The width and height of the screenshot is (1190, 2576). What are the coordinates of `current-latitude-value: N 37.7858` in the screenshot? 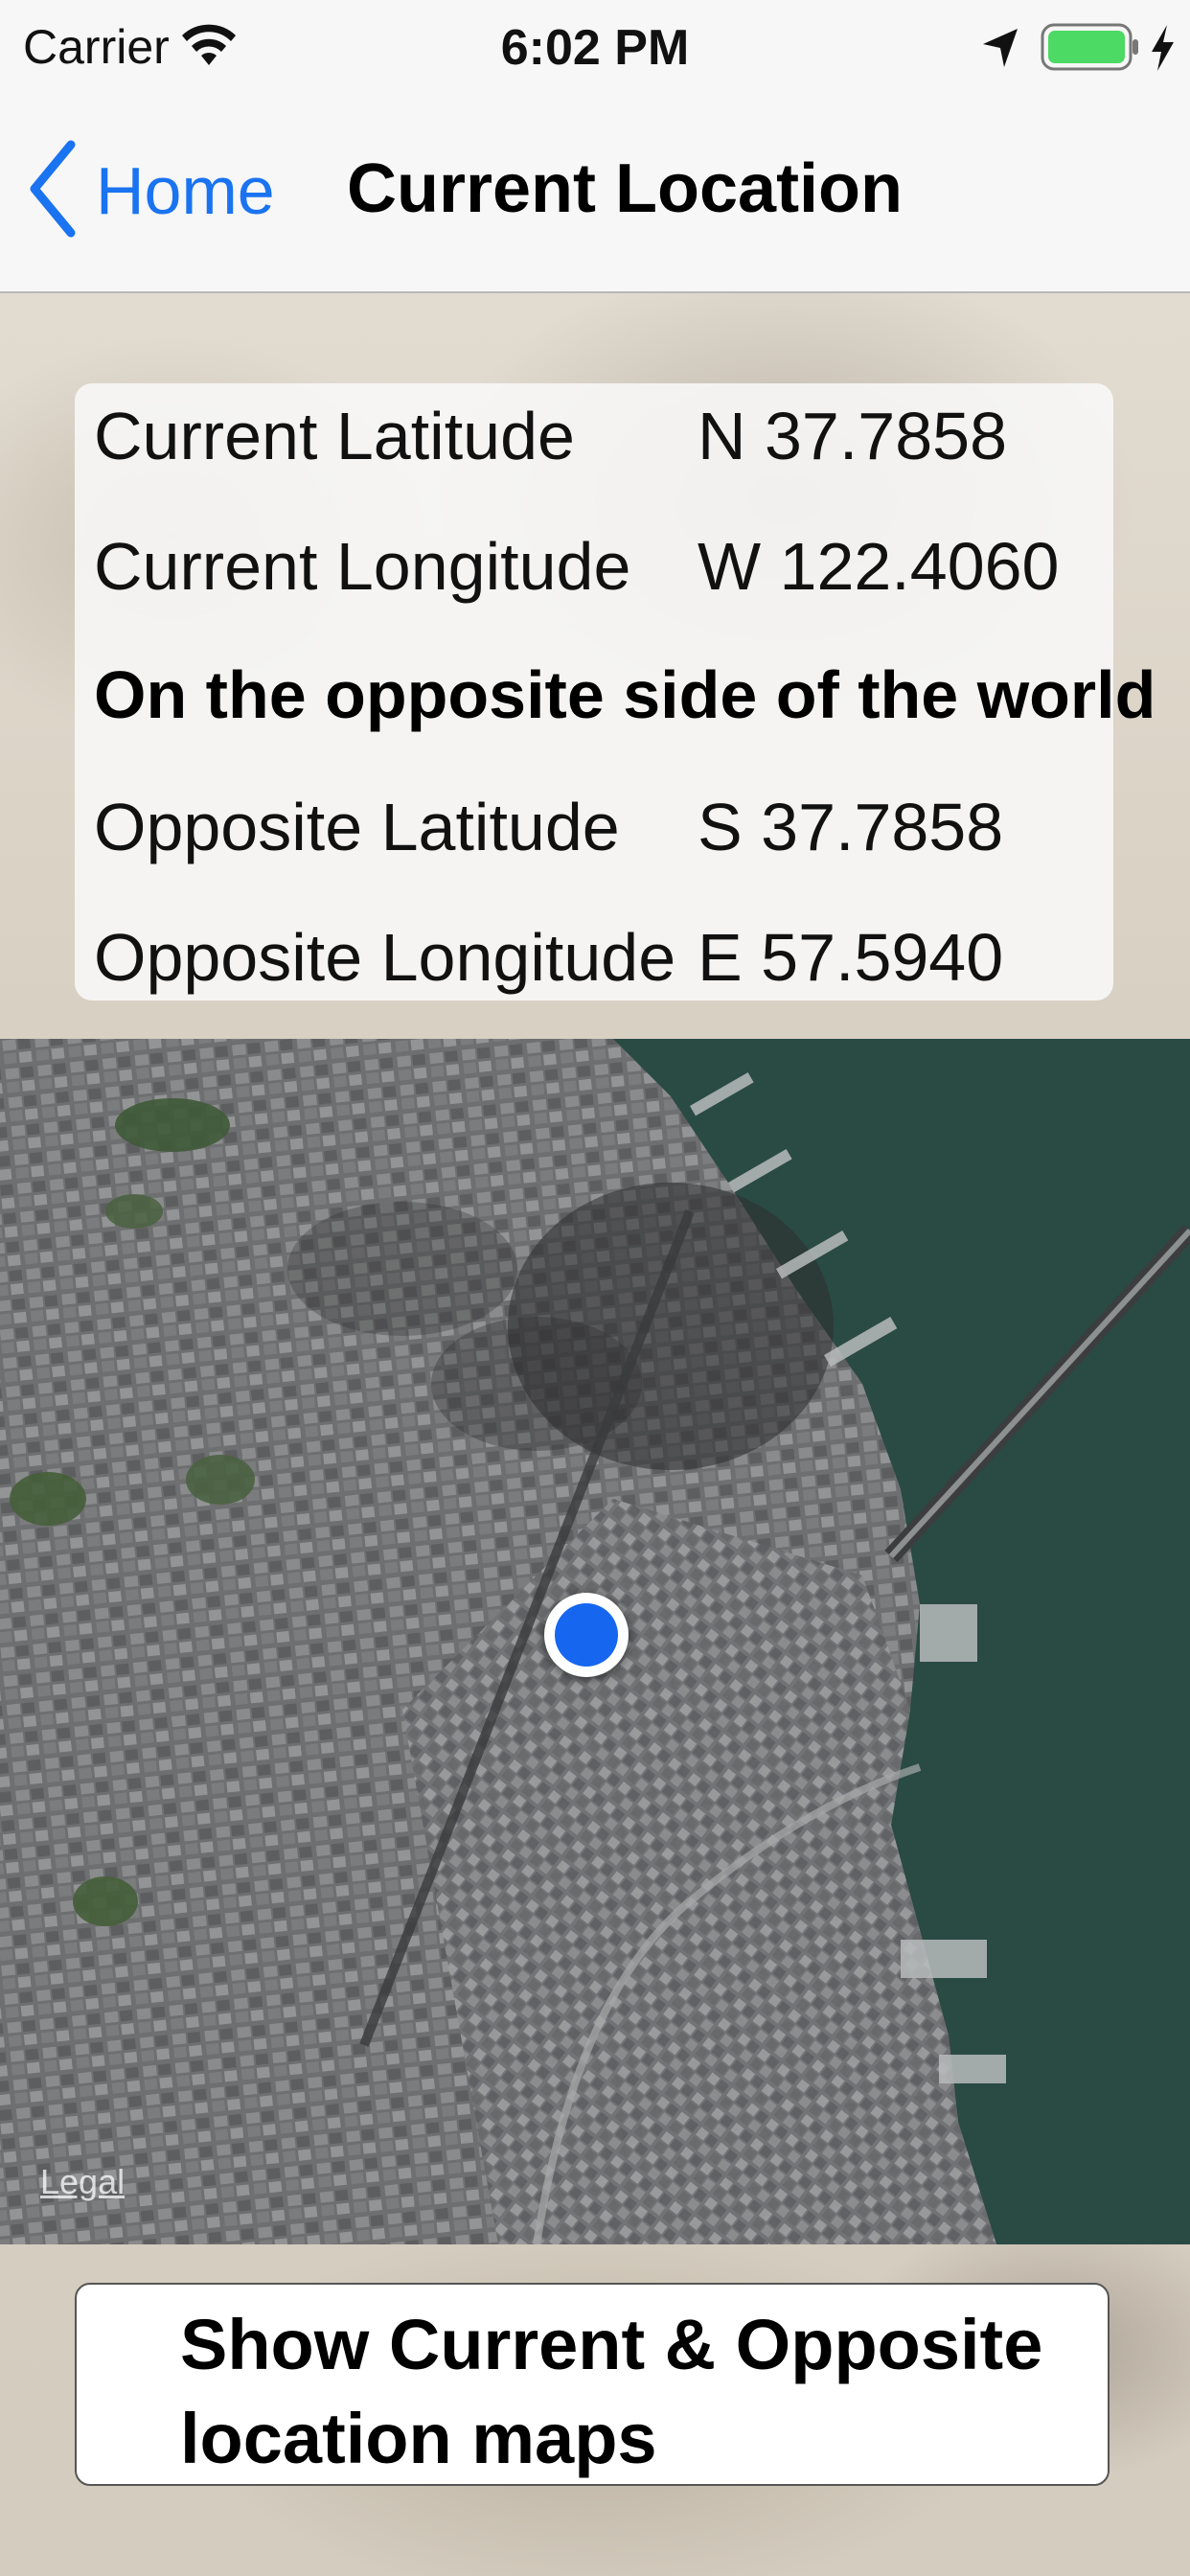 It's located at (853, 436).